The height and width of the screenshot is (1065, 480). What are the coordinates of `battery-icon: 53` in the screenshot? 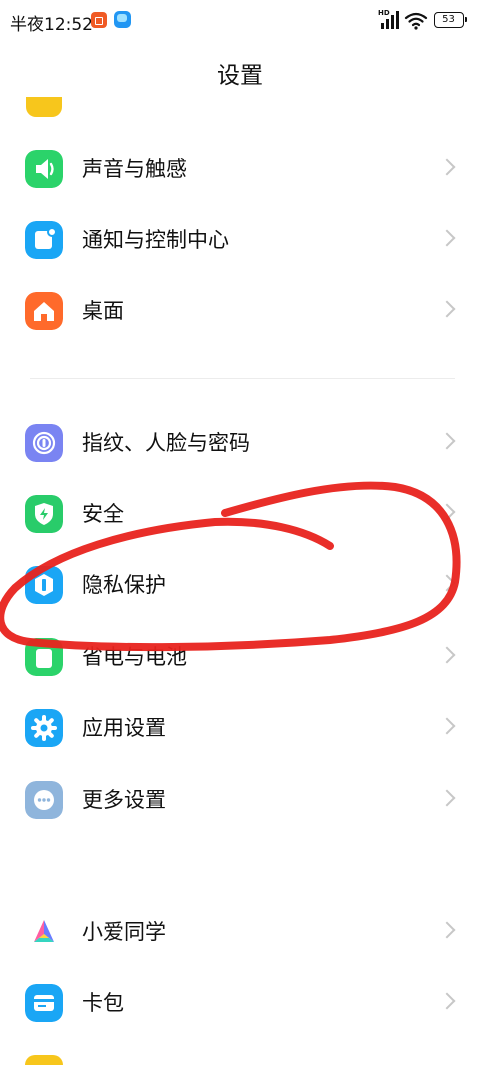 It's located at (450, 20).